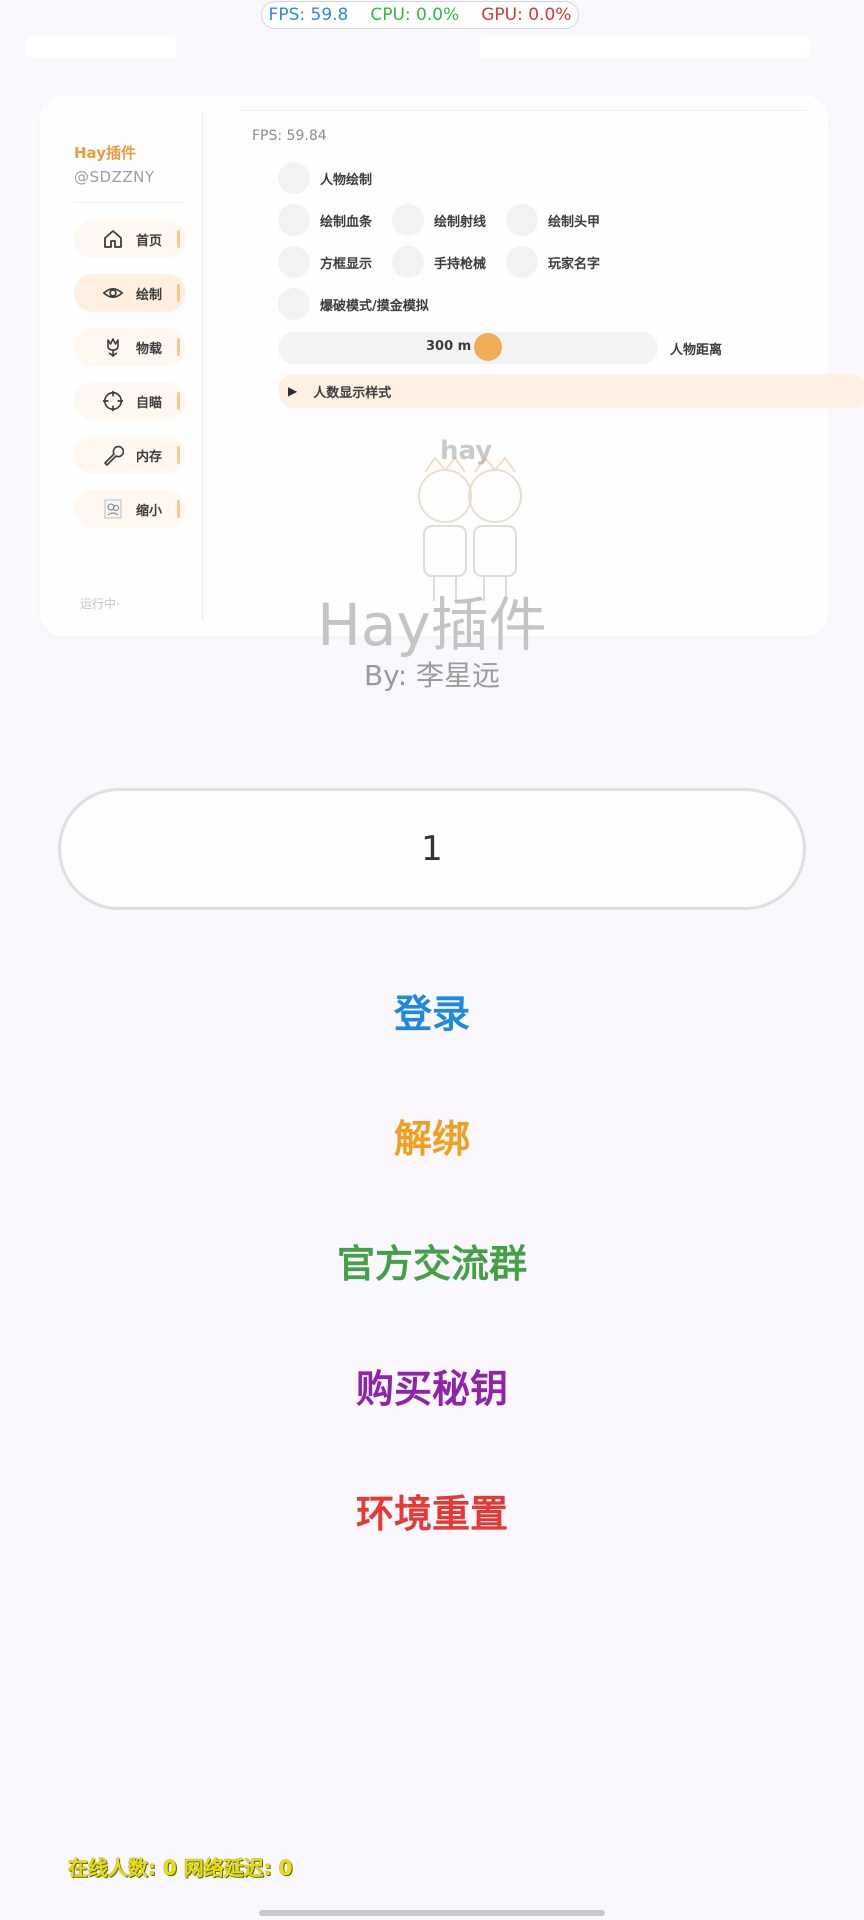 Image resolution: width=864 pixels, height=1920 pixels. What do you see at coordinates (432, 1385) in the screenshot?
I see `buy-key-button: 购买秘钥` at bounding box center [432, 1385].